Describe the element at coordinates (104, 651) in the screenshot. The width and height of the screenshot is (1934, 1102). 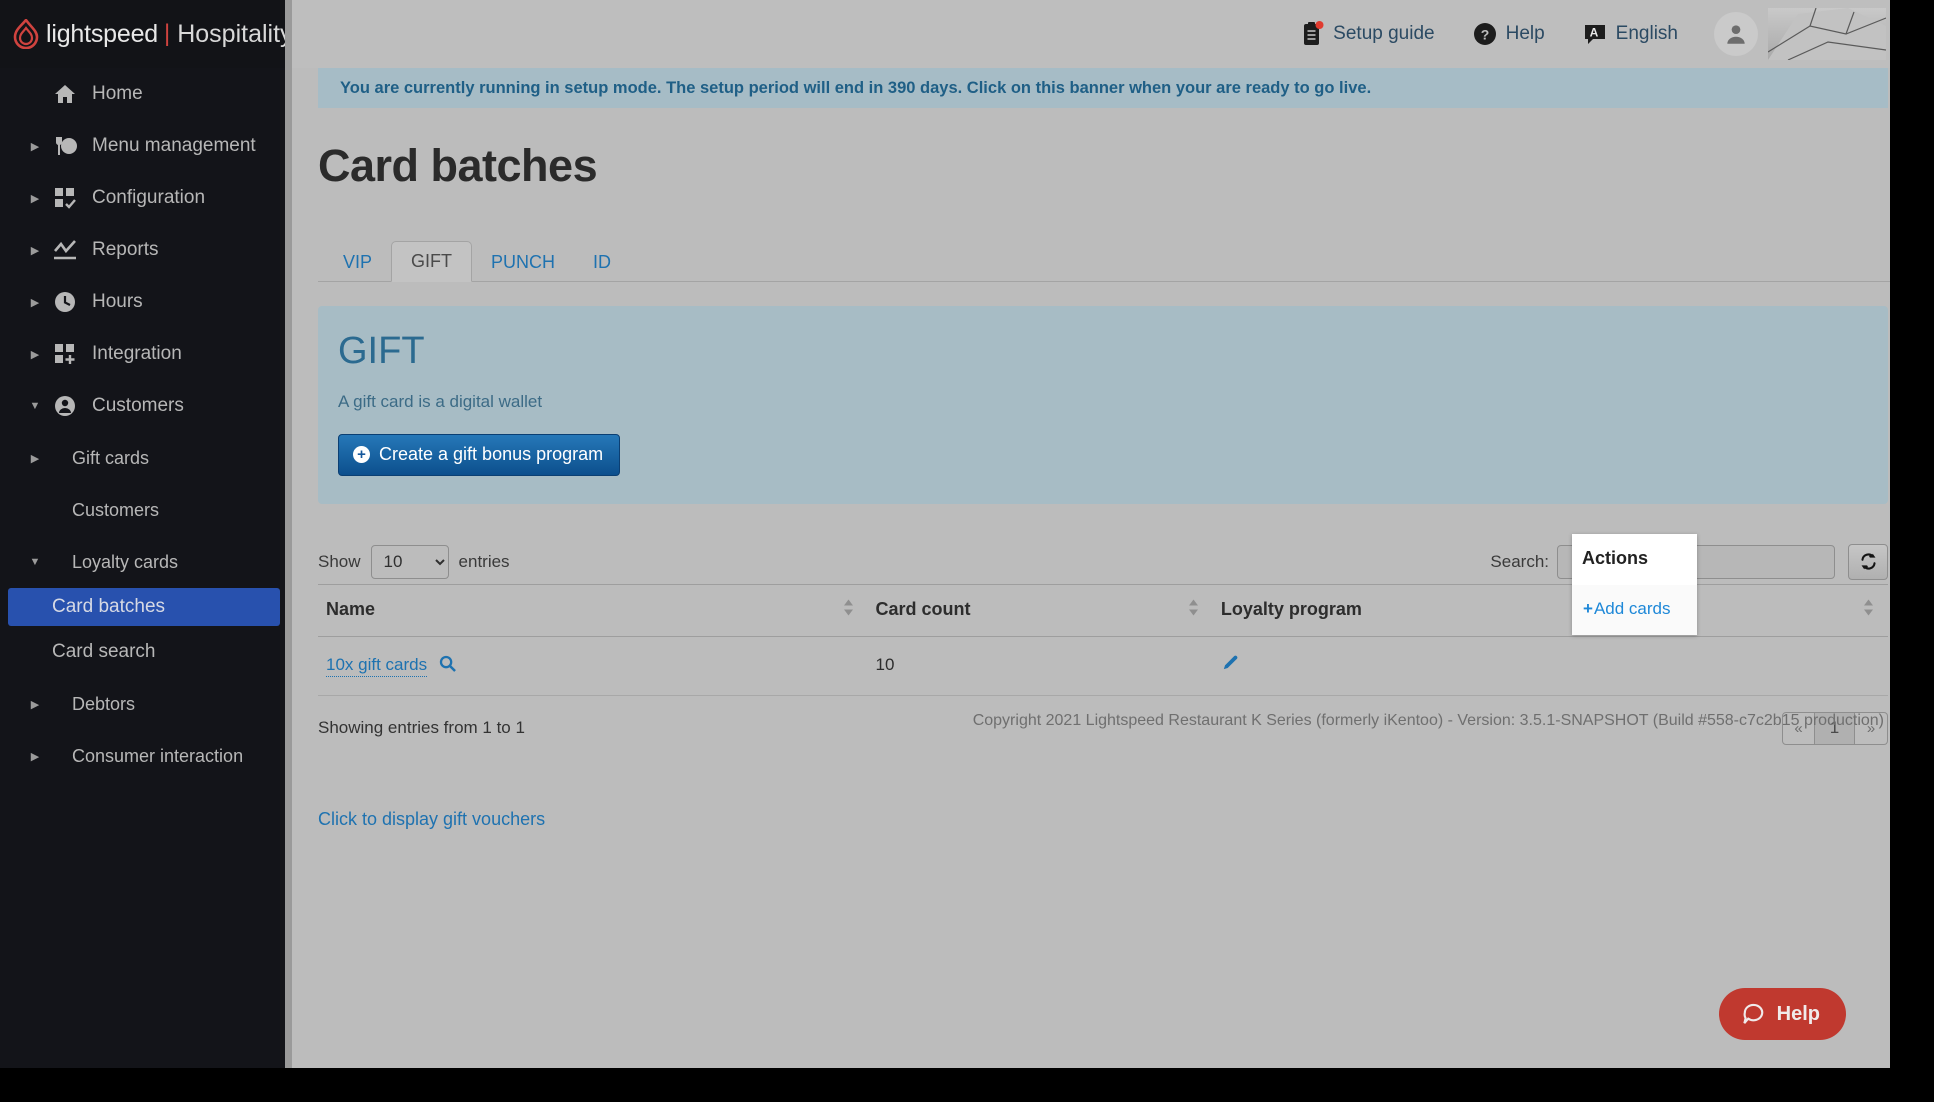
I see `sidebar-item-label: Card search` at that location.